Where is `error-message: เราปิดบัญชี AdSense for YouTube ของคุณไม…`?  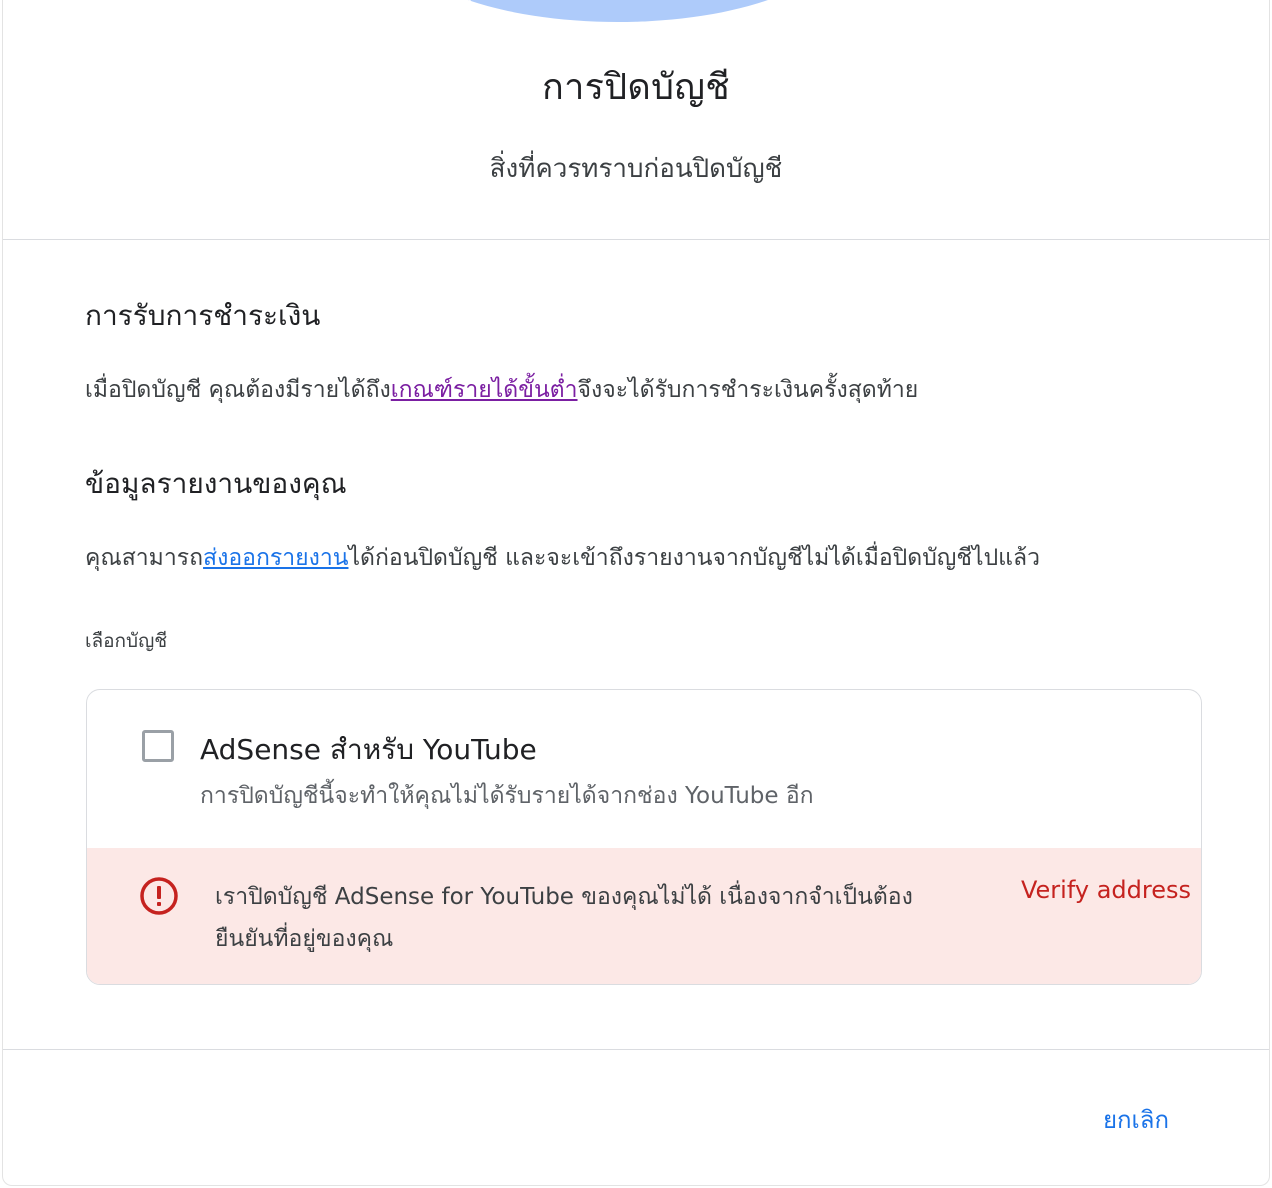 error-message: เราปิดบัญชี AdSense for YouTube ของคุณไม… is located at coordinates (564, 918).